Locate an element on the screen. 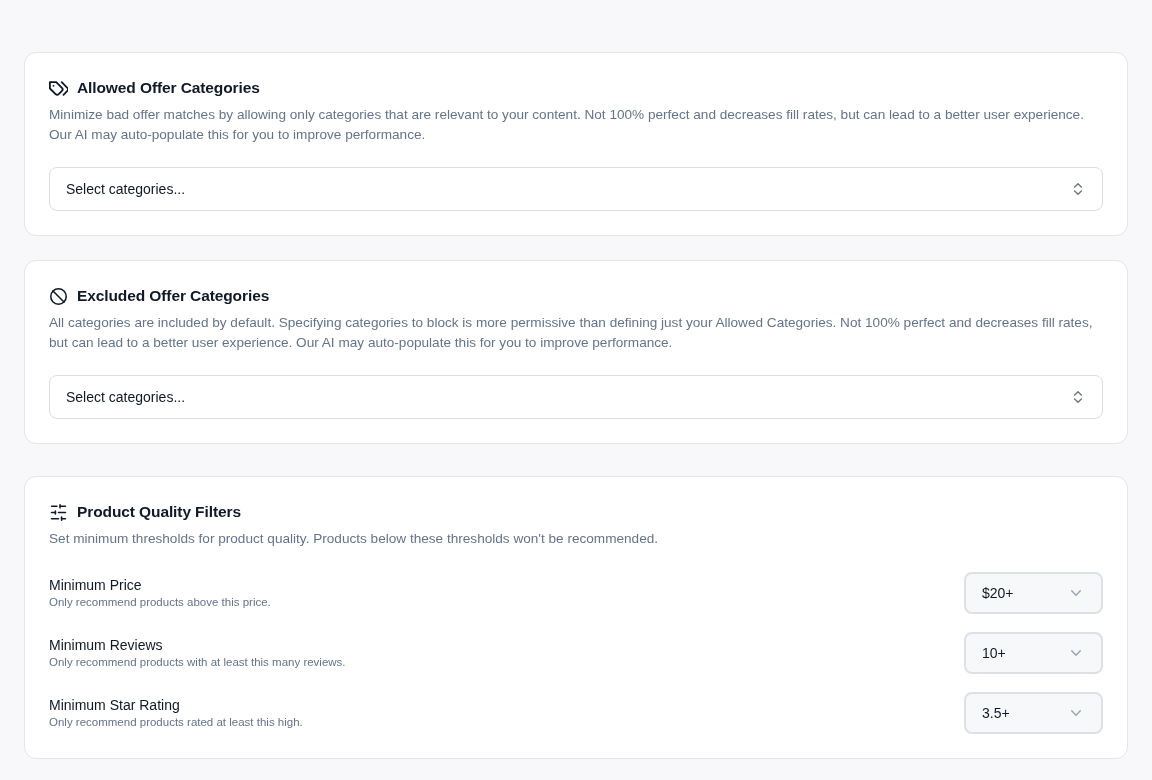 This screenshot has height=780, width=1152. threshold-dropdown: 3.5+ is located at coordinates (1033, 713).